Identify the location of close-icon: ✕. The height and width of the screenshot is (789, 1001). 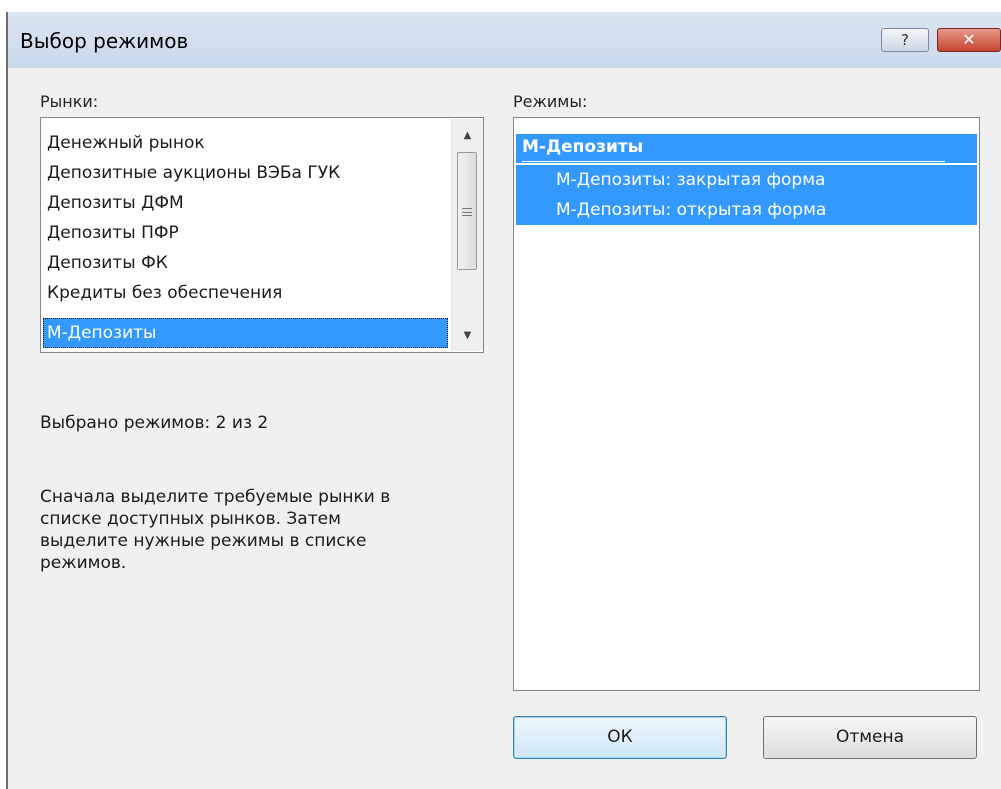
(969, 39).